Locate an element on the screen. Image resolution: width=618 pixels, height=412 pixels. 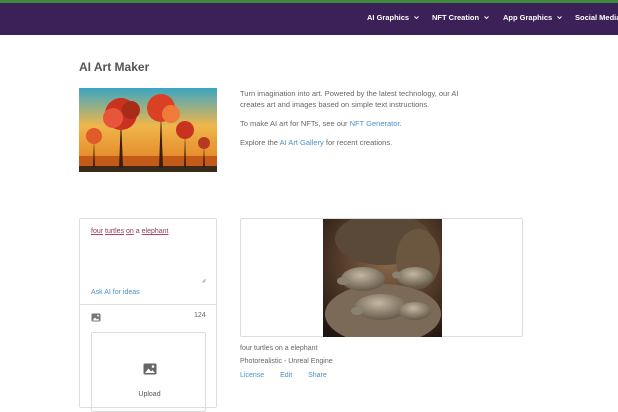
result-actions: License Edit Share is located at coordinates (290, 375).